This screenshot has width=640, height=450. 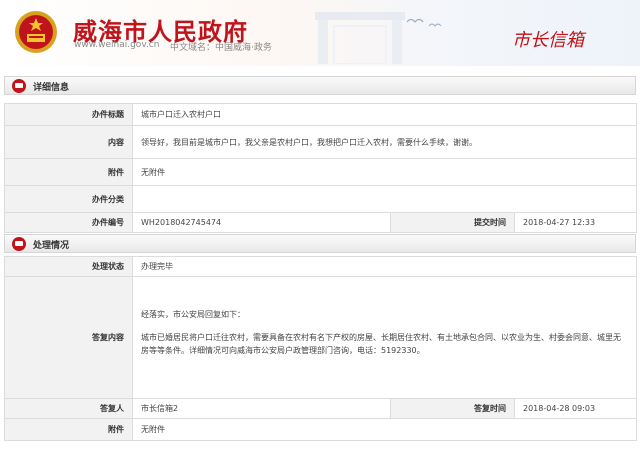 I want to click on birds-graphic, so click(x=424, y=22).